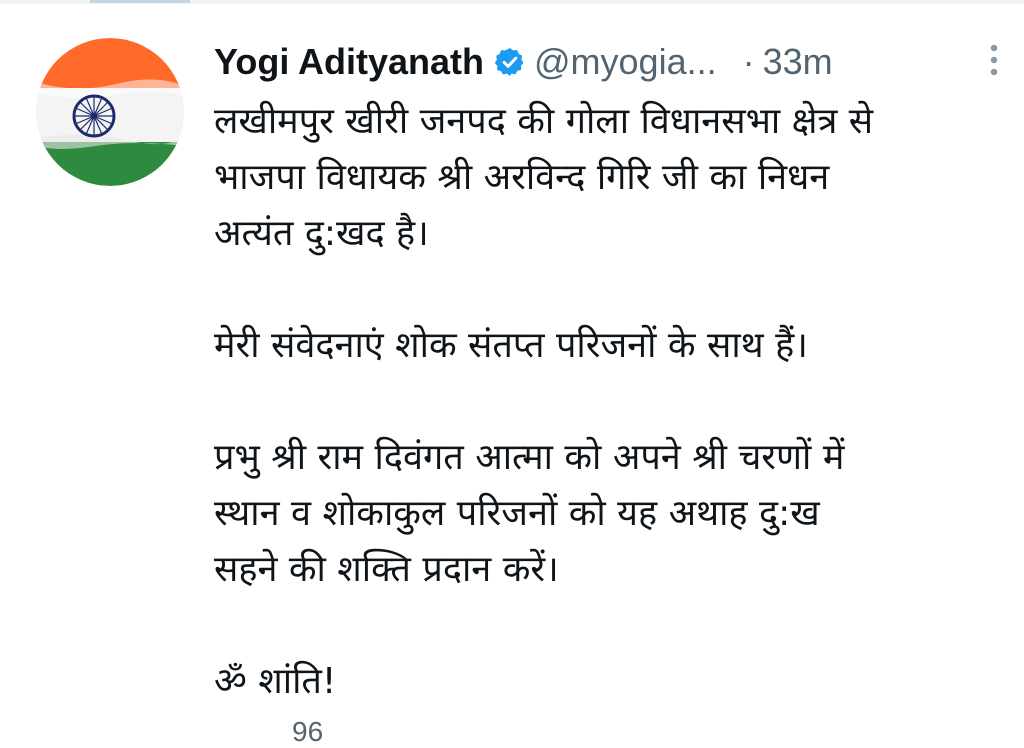  Describe the element at coordinates (140, 1) in the screenshot. I see `top-tab-indicator` at that location.